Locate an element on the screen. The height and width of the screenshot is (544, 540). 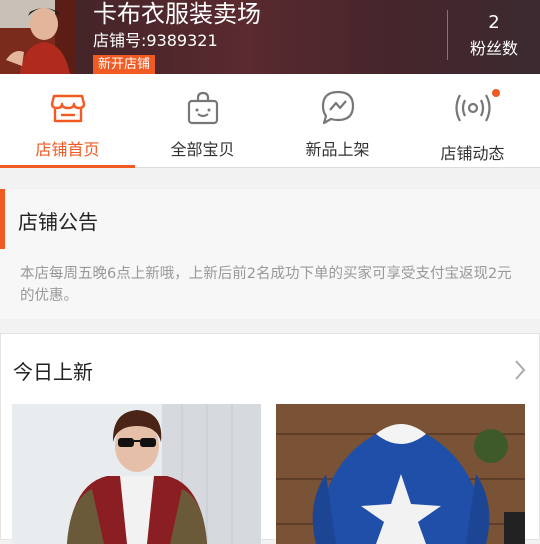
tab-shop-home: 店铺首页 is located at coordinates (67, 121).